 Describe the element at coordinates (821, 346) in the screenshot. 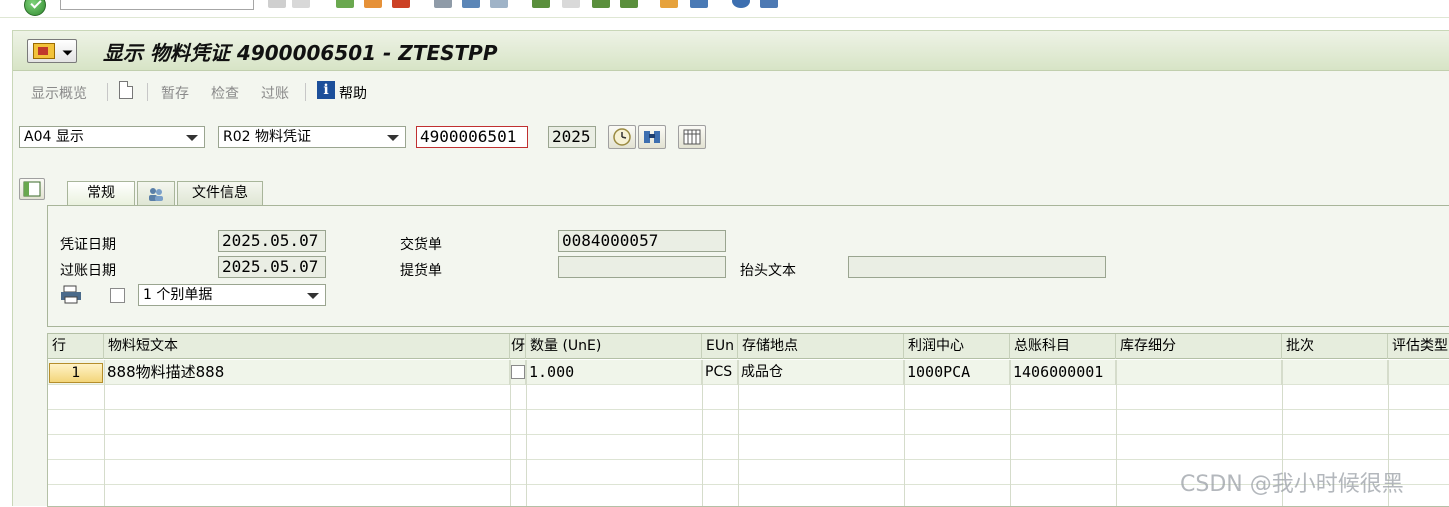

I see `col-storage-location: 存储地点` at that location.